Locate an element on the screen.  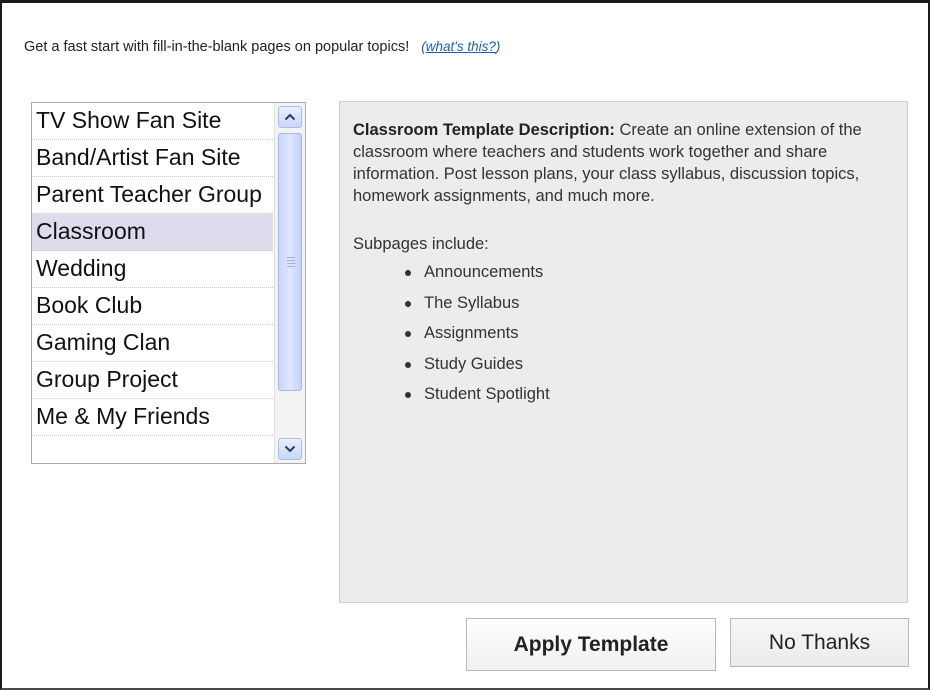
chevron-up-icon is located at coordinates (290, 117).